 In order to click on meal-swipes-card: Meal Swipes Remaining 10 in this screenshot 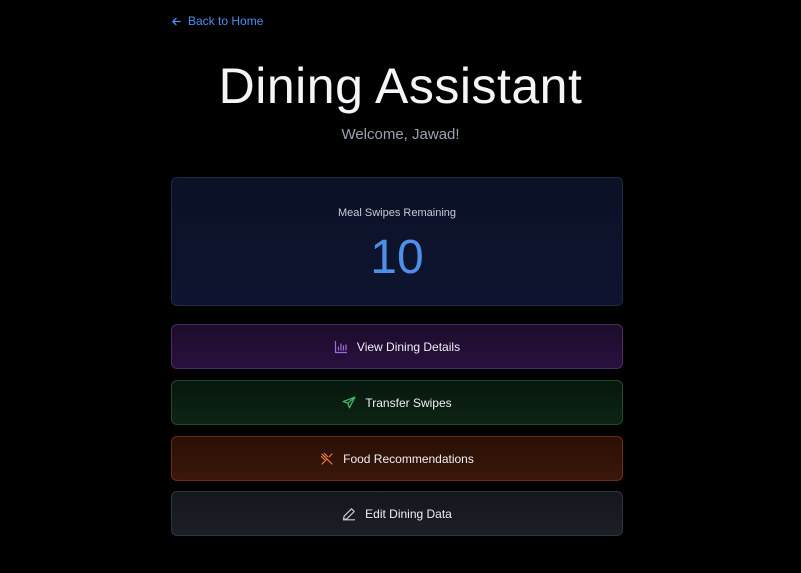, I will do `click(397, 241)`.